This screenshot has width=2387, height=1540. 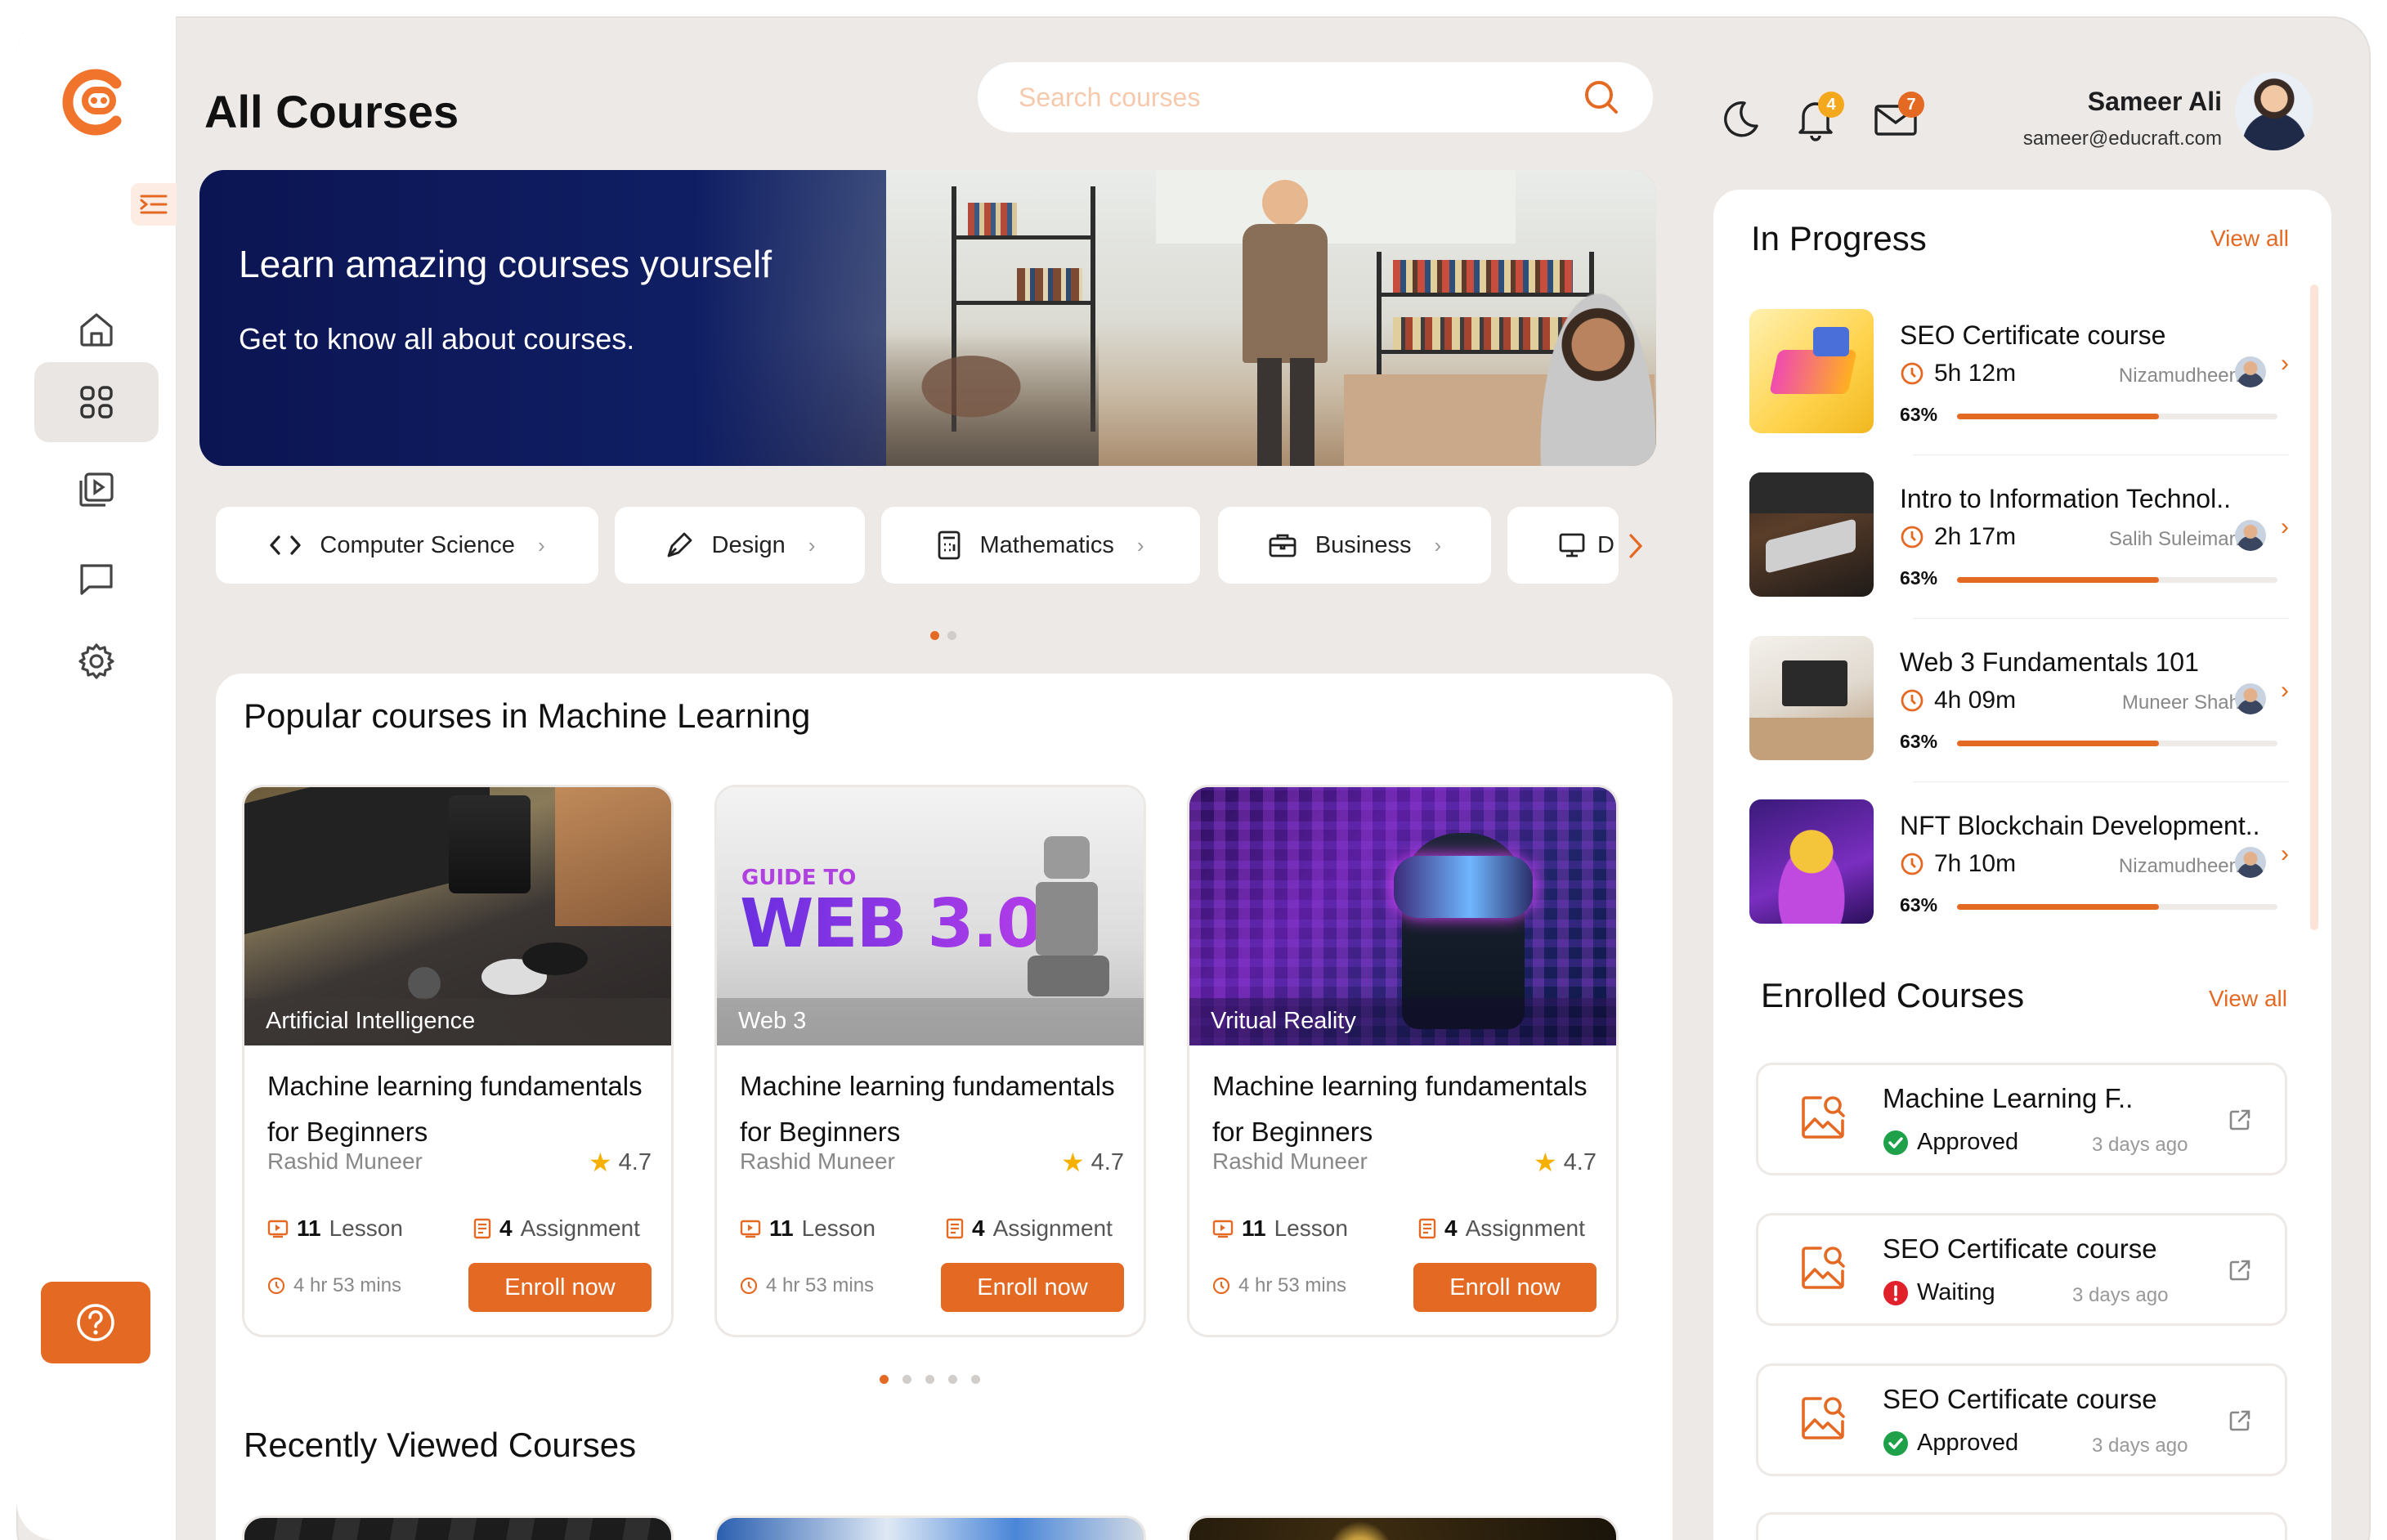 I want to click on popular-section-title: Popular courses in Machine Learning, so click(x=527, y=716).